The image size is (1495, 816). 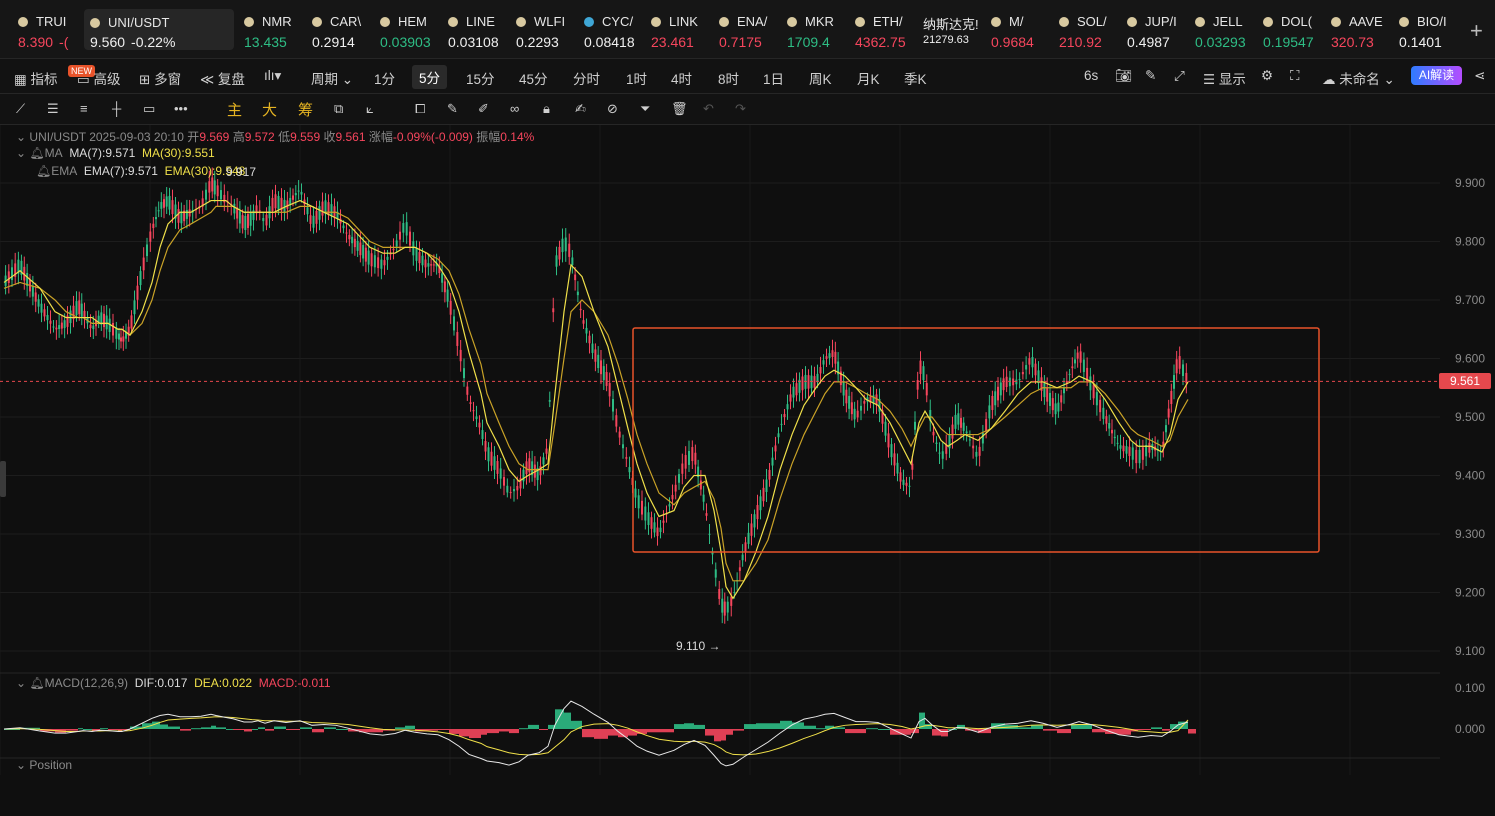 I want to click on expand-icon: ⤢, so click(x=1179, y=76).